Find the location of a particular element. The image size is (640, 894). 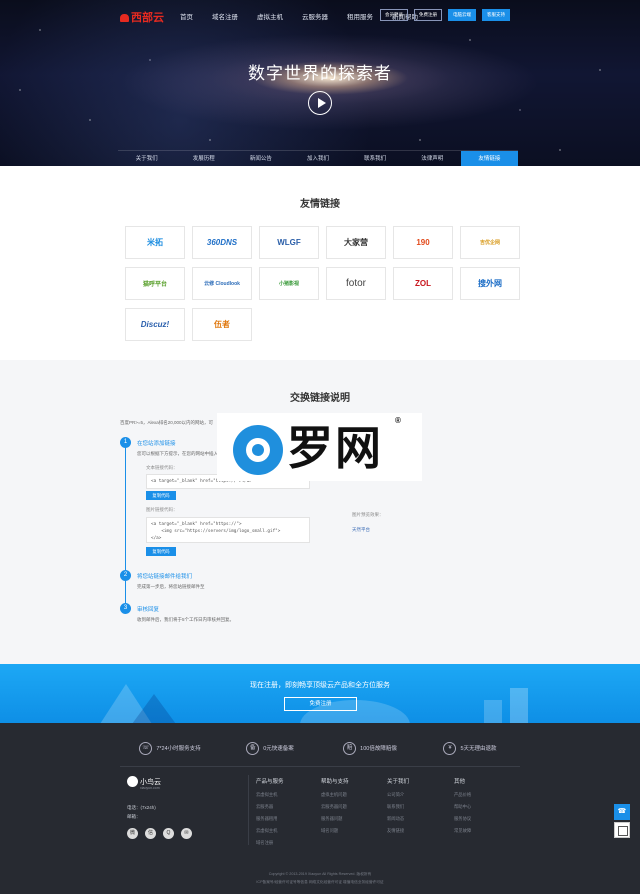

footer-link: 服务器租用 is located at coordinates (270, 819).